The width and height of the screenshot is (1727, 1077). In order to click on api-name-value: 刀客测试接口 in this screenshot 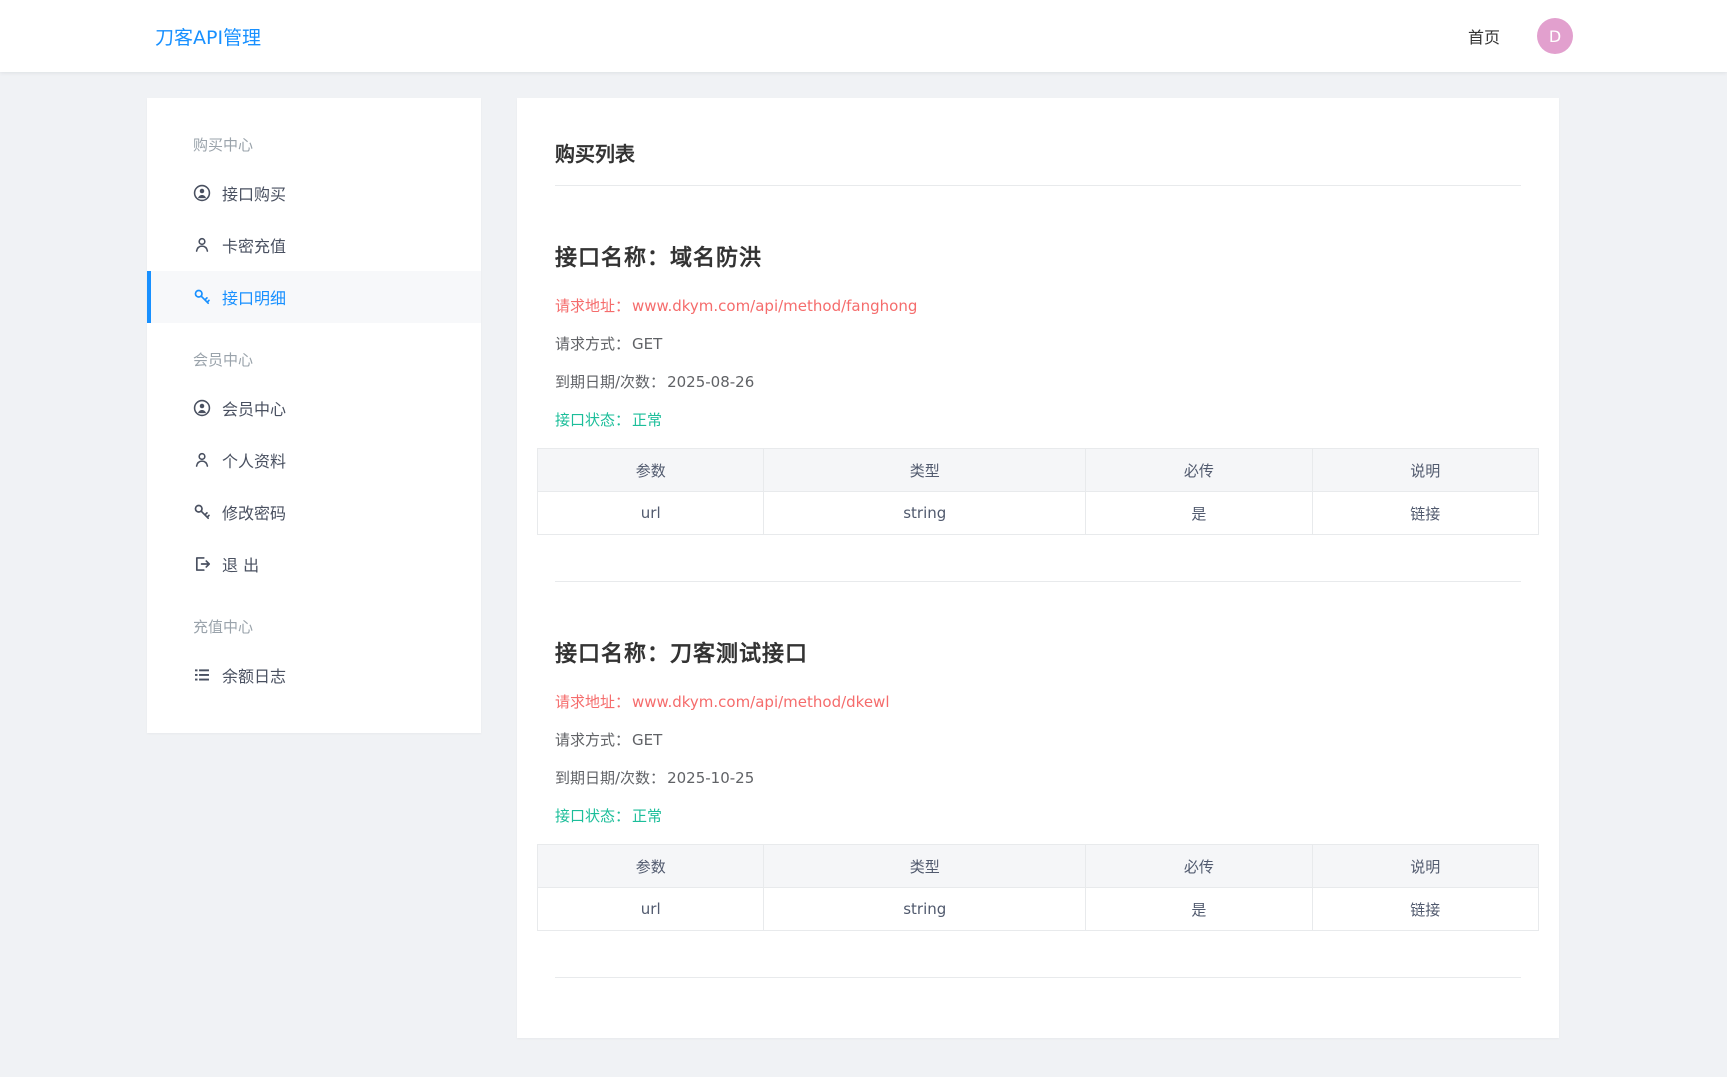, I will do `click(739, 654)`.